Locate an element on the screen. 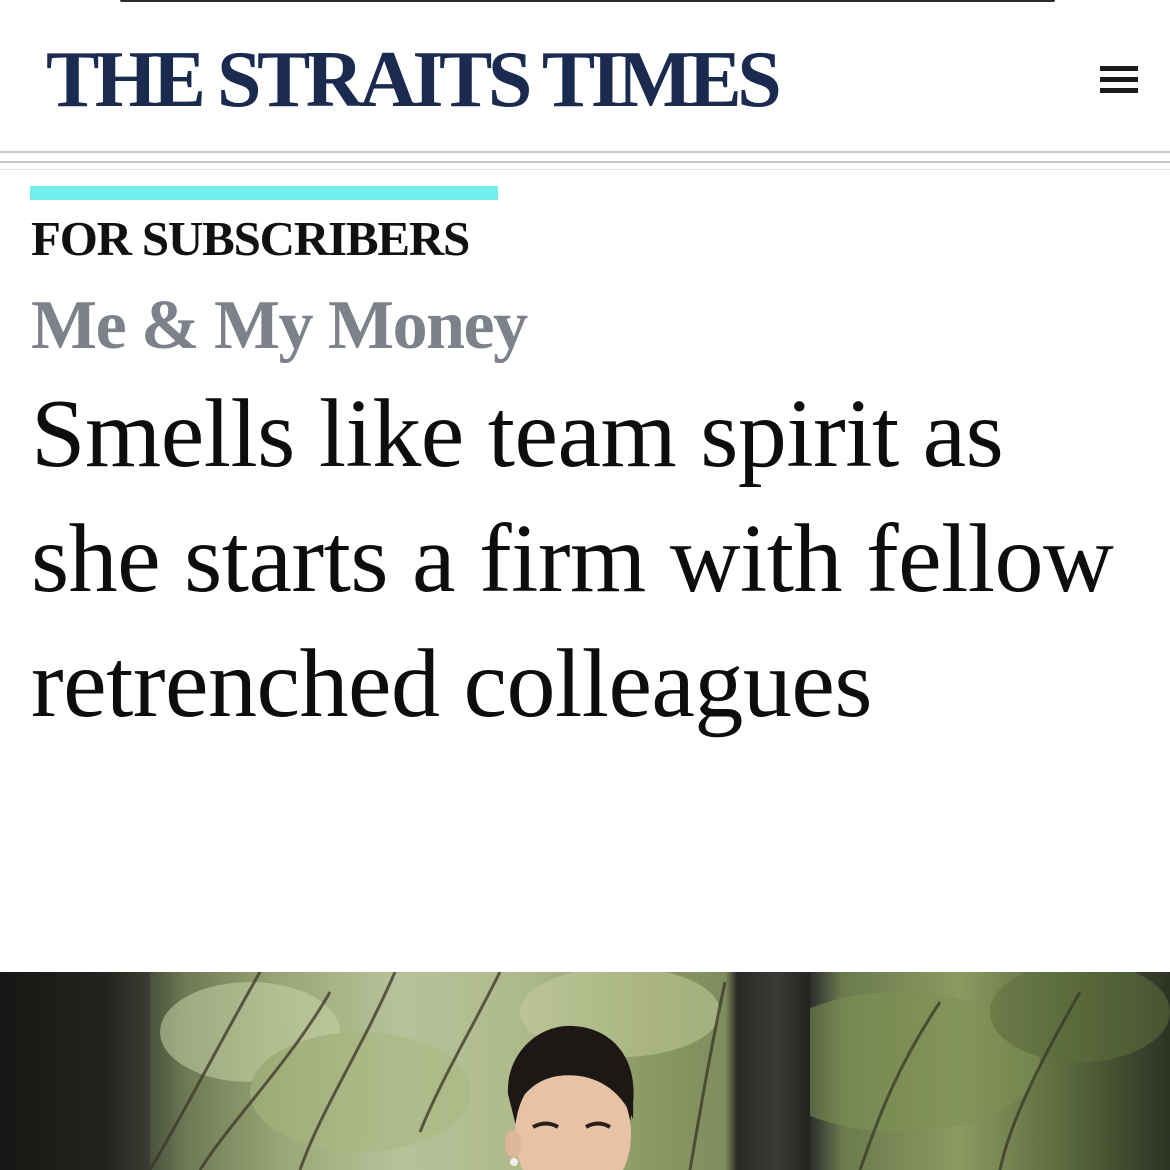 Image resolution: width=1170 pixels, height=1170 pixels. woman-portrait is located at coordinates (569, 1097).